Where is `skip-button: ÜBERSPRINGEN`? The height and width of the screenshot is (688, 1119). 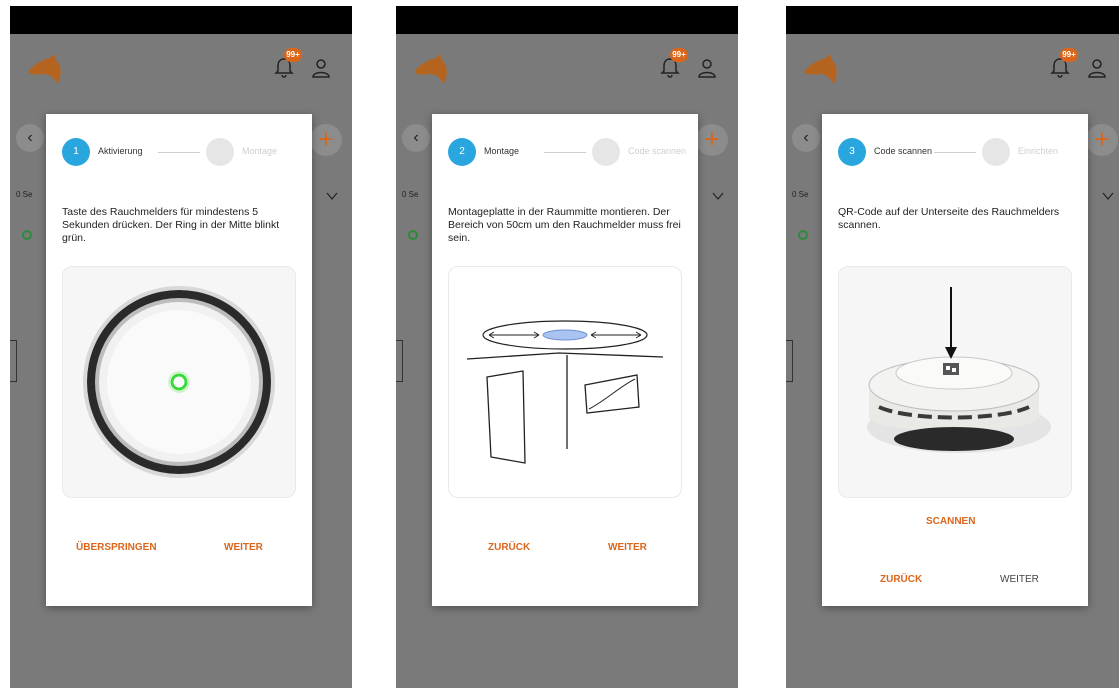 skip-button: ÜBERSPRINGEN is located at coordinates (116, 547).